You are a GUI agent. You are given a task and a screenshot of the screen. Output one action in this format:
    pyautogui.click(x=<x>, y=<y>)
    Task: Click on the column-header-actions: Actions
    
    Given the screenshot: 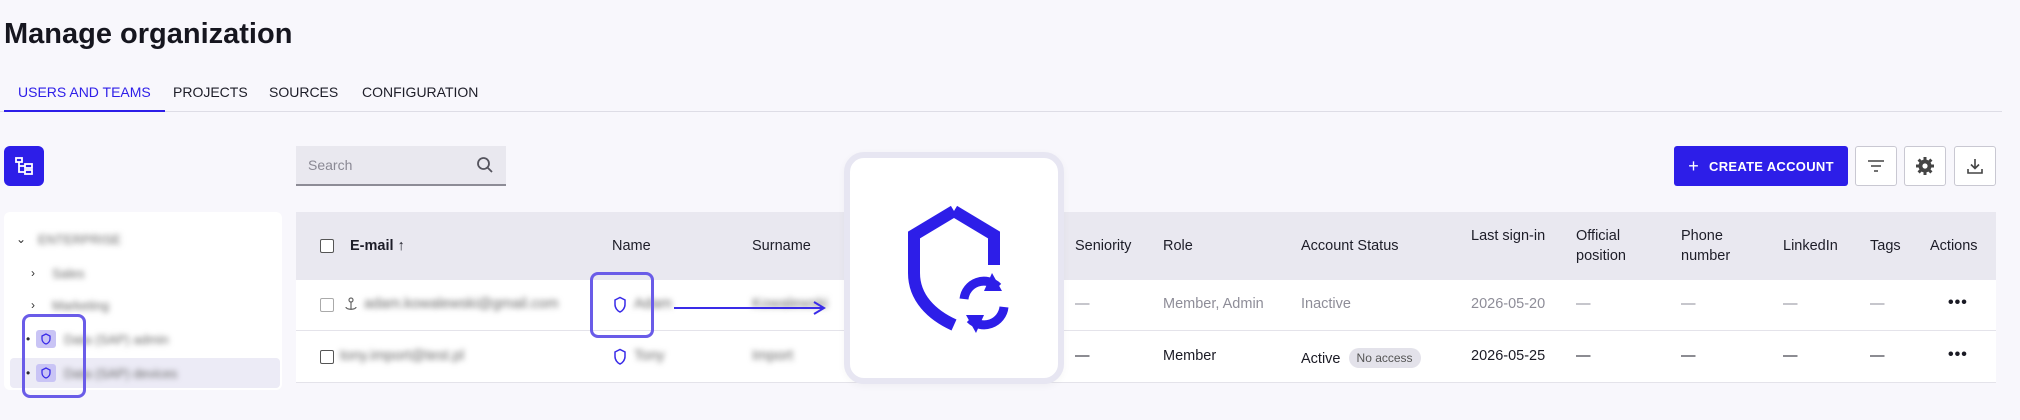 What is the action you would take?
    pyautogui.click(x=1954, y=246)
    